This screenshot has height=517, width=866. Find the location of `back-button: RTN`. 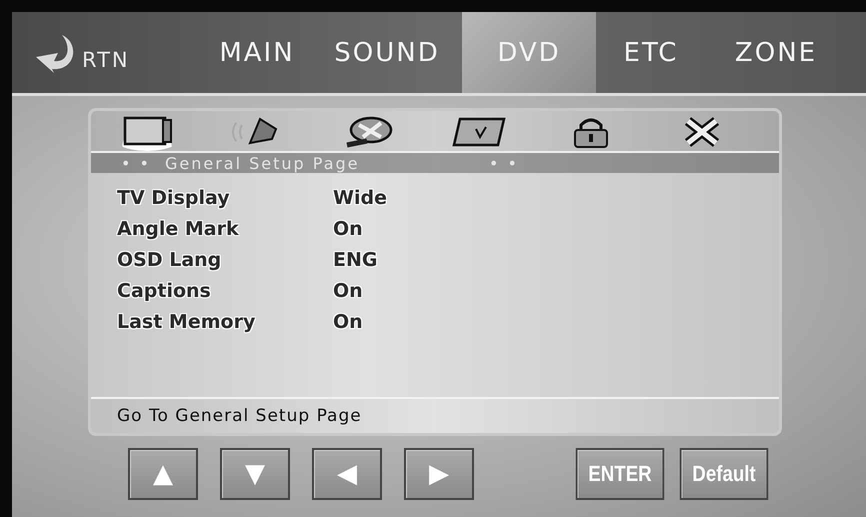

back-button: RTN is located at coordinates (107, 52).